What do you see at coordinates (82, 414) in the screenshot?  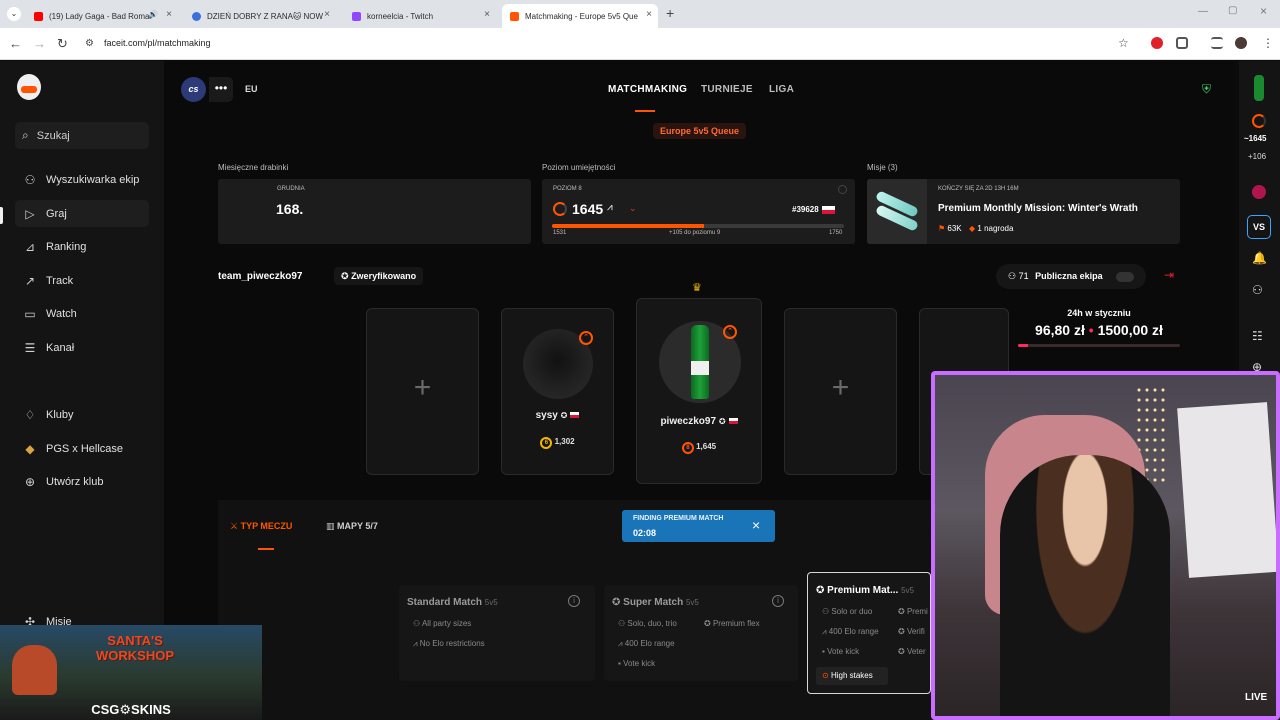 I see `sidebar-item-clubs: ♢ Kluby` at bounding box center [82, 414].